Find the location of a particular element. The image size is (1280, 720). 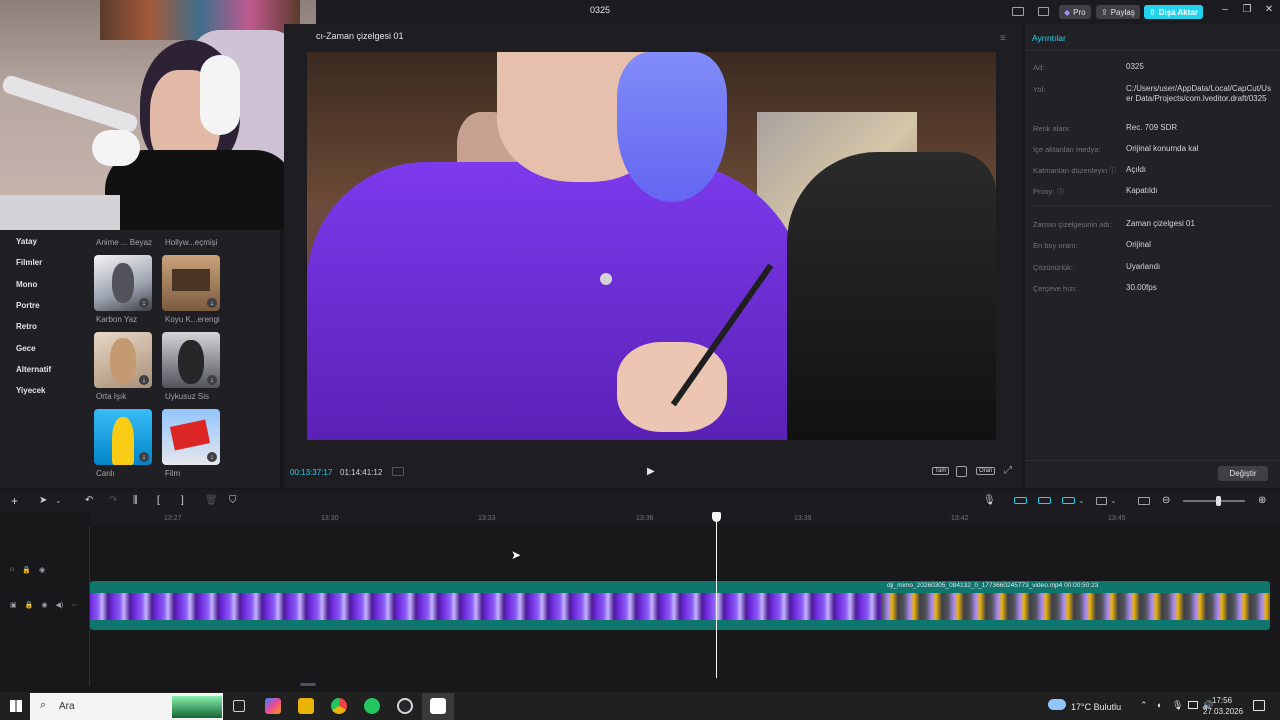

select-tool-icon: ➤ is located at coordinates (43, 500).